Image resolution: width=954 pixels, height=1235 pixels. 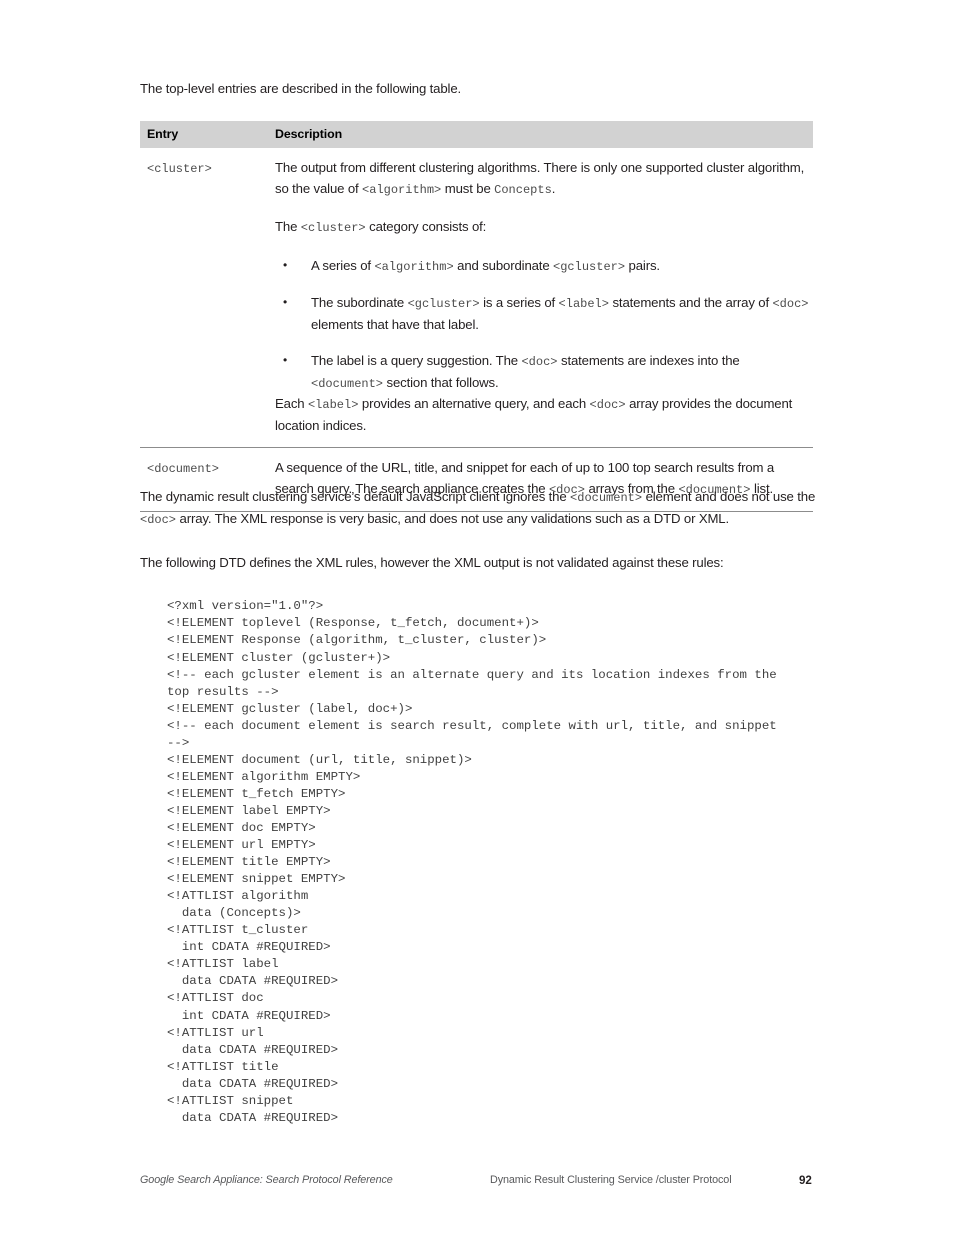 I want to click on column-header-entry: Entry, so click(x=202, y=134).